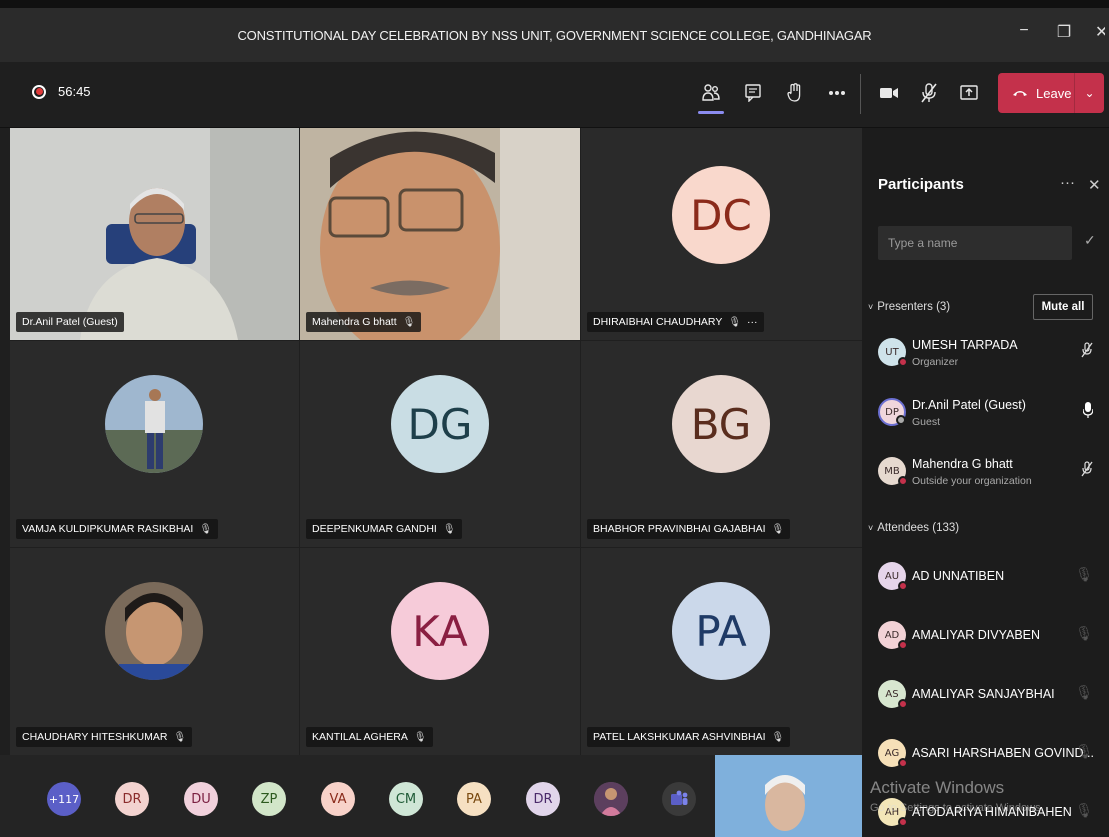 This screenshot has width=1109, height=837. I want to click on participant-name: AMALIYAR SANJAYBHAI, so click(983, 694).